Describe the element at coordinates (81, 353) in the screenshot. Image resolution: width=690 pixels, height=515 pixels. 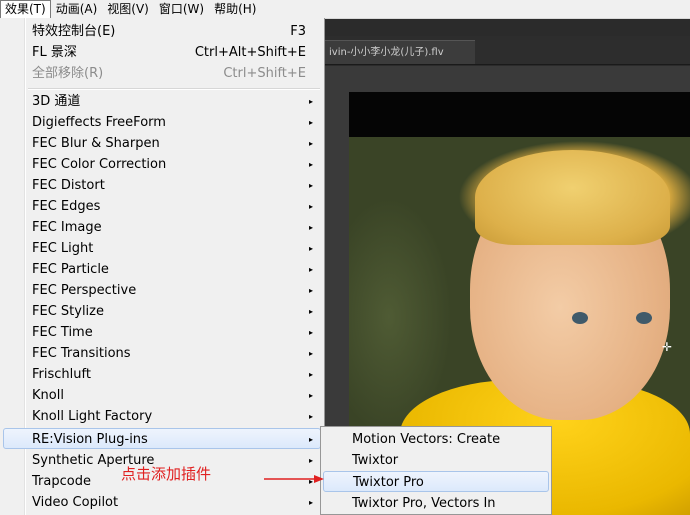
I see `menu-item-label: FEC Transitions` at that location.